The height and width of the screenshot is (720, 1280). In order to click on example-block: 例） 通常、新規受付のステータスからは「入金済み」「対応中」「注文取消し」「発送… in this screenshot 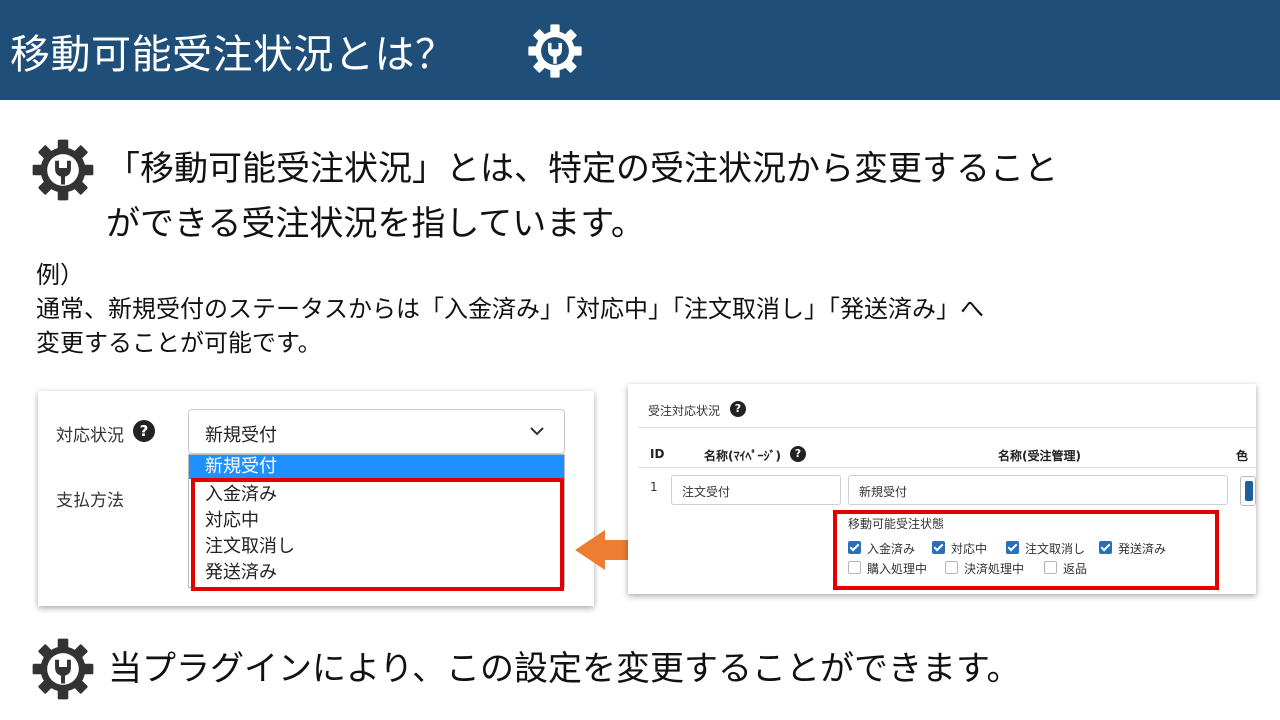, I will do `click(510, 309)`.